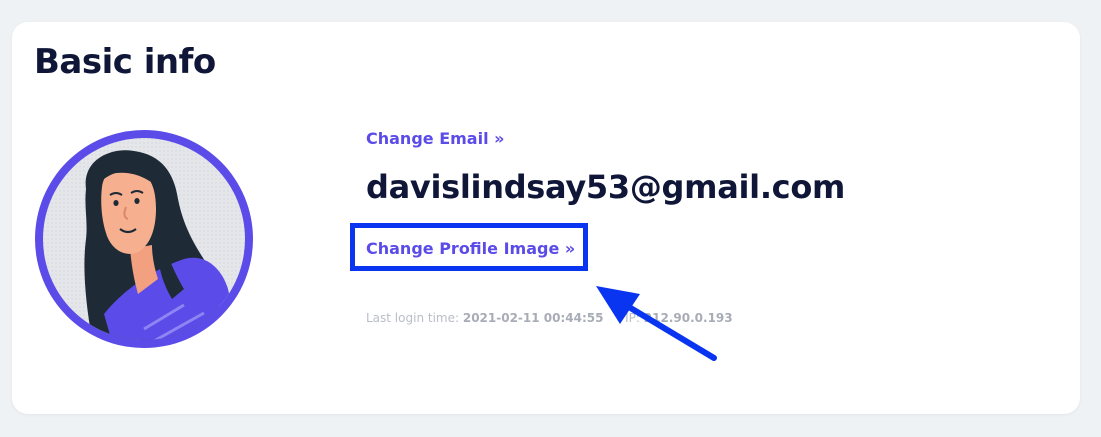 This screenshot has width=1101, height=437. Describe the element at coordinates (470, 248) in the screenshot. I see `change-profile-image-link: Change Profile Image »` at that location.